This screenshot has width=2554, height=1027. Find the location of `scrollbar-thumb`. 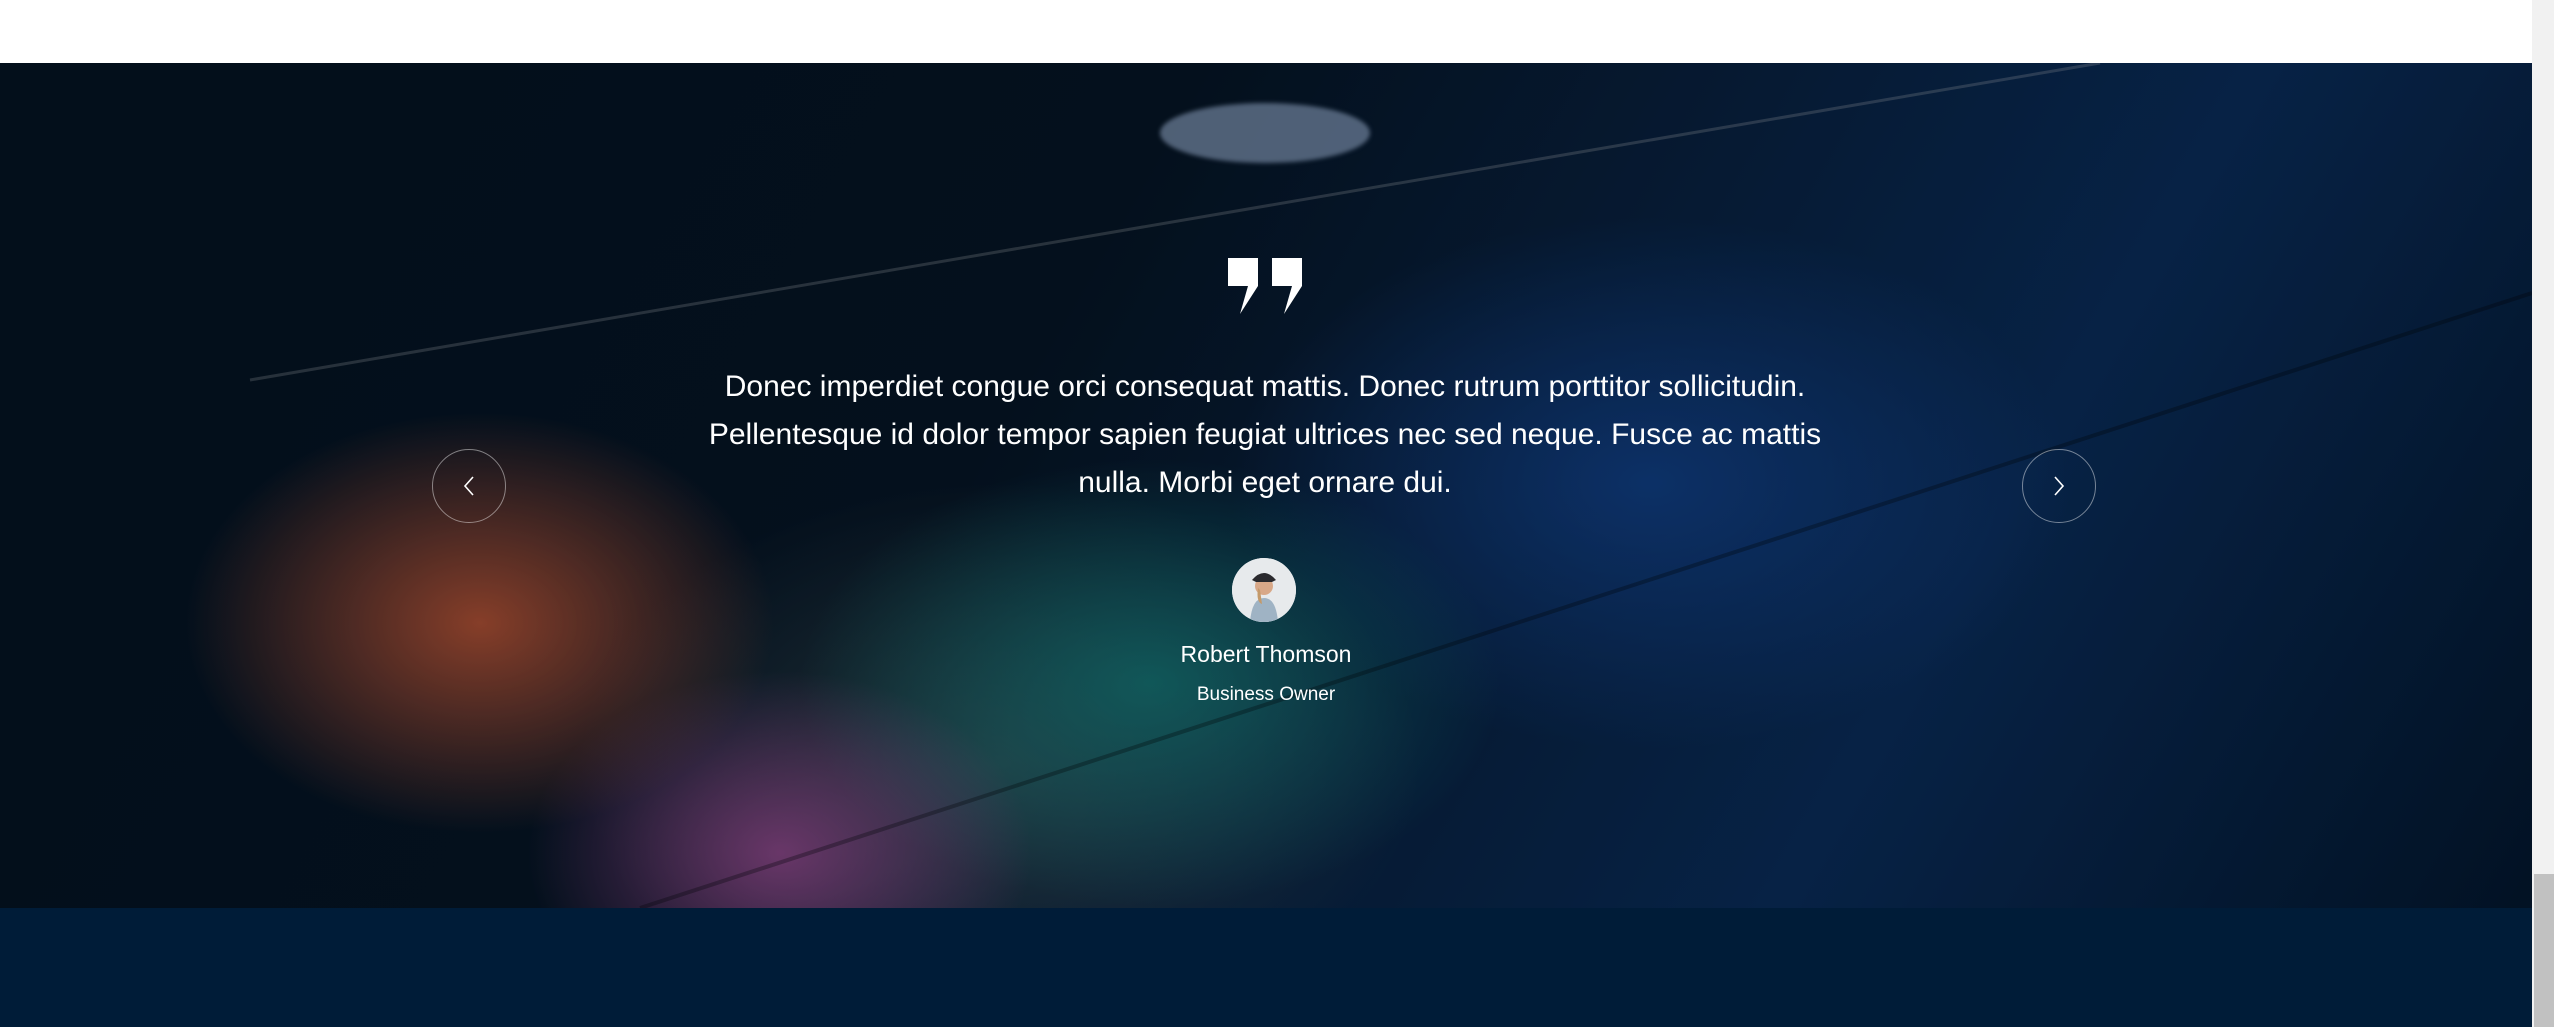

scrollbar-thumb is located at coordinates (2544, 950).